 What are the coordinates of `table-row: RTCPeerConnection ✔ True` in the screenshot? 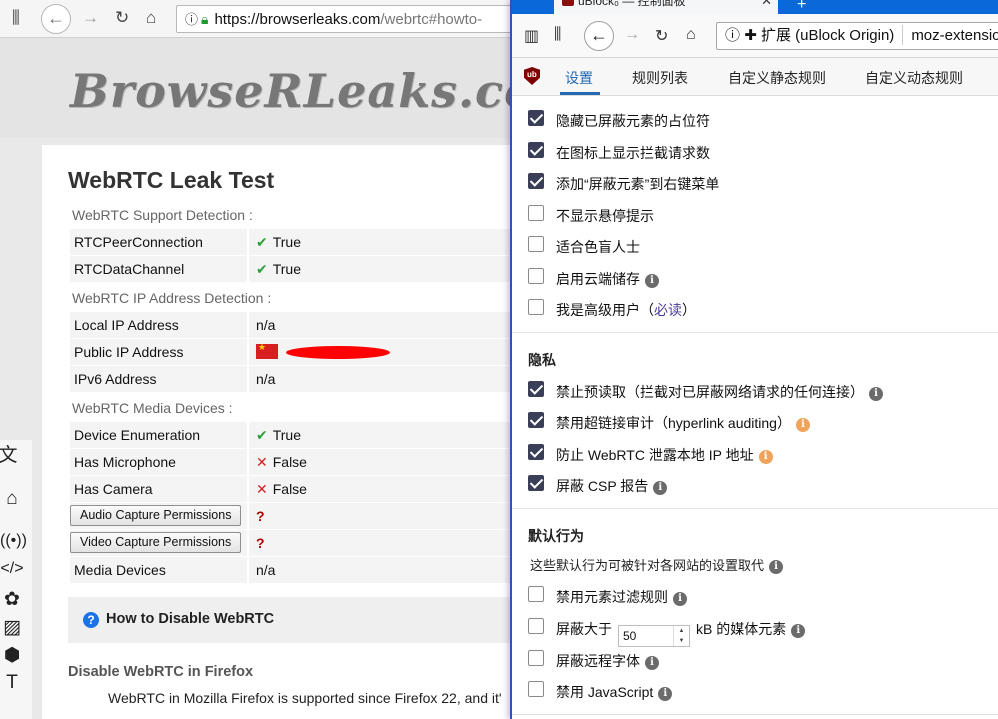 It's located at (290, 242).